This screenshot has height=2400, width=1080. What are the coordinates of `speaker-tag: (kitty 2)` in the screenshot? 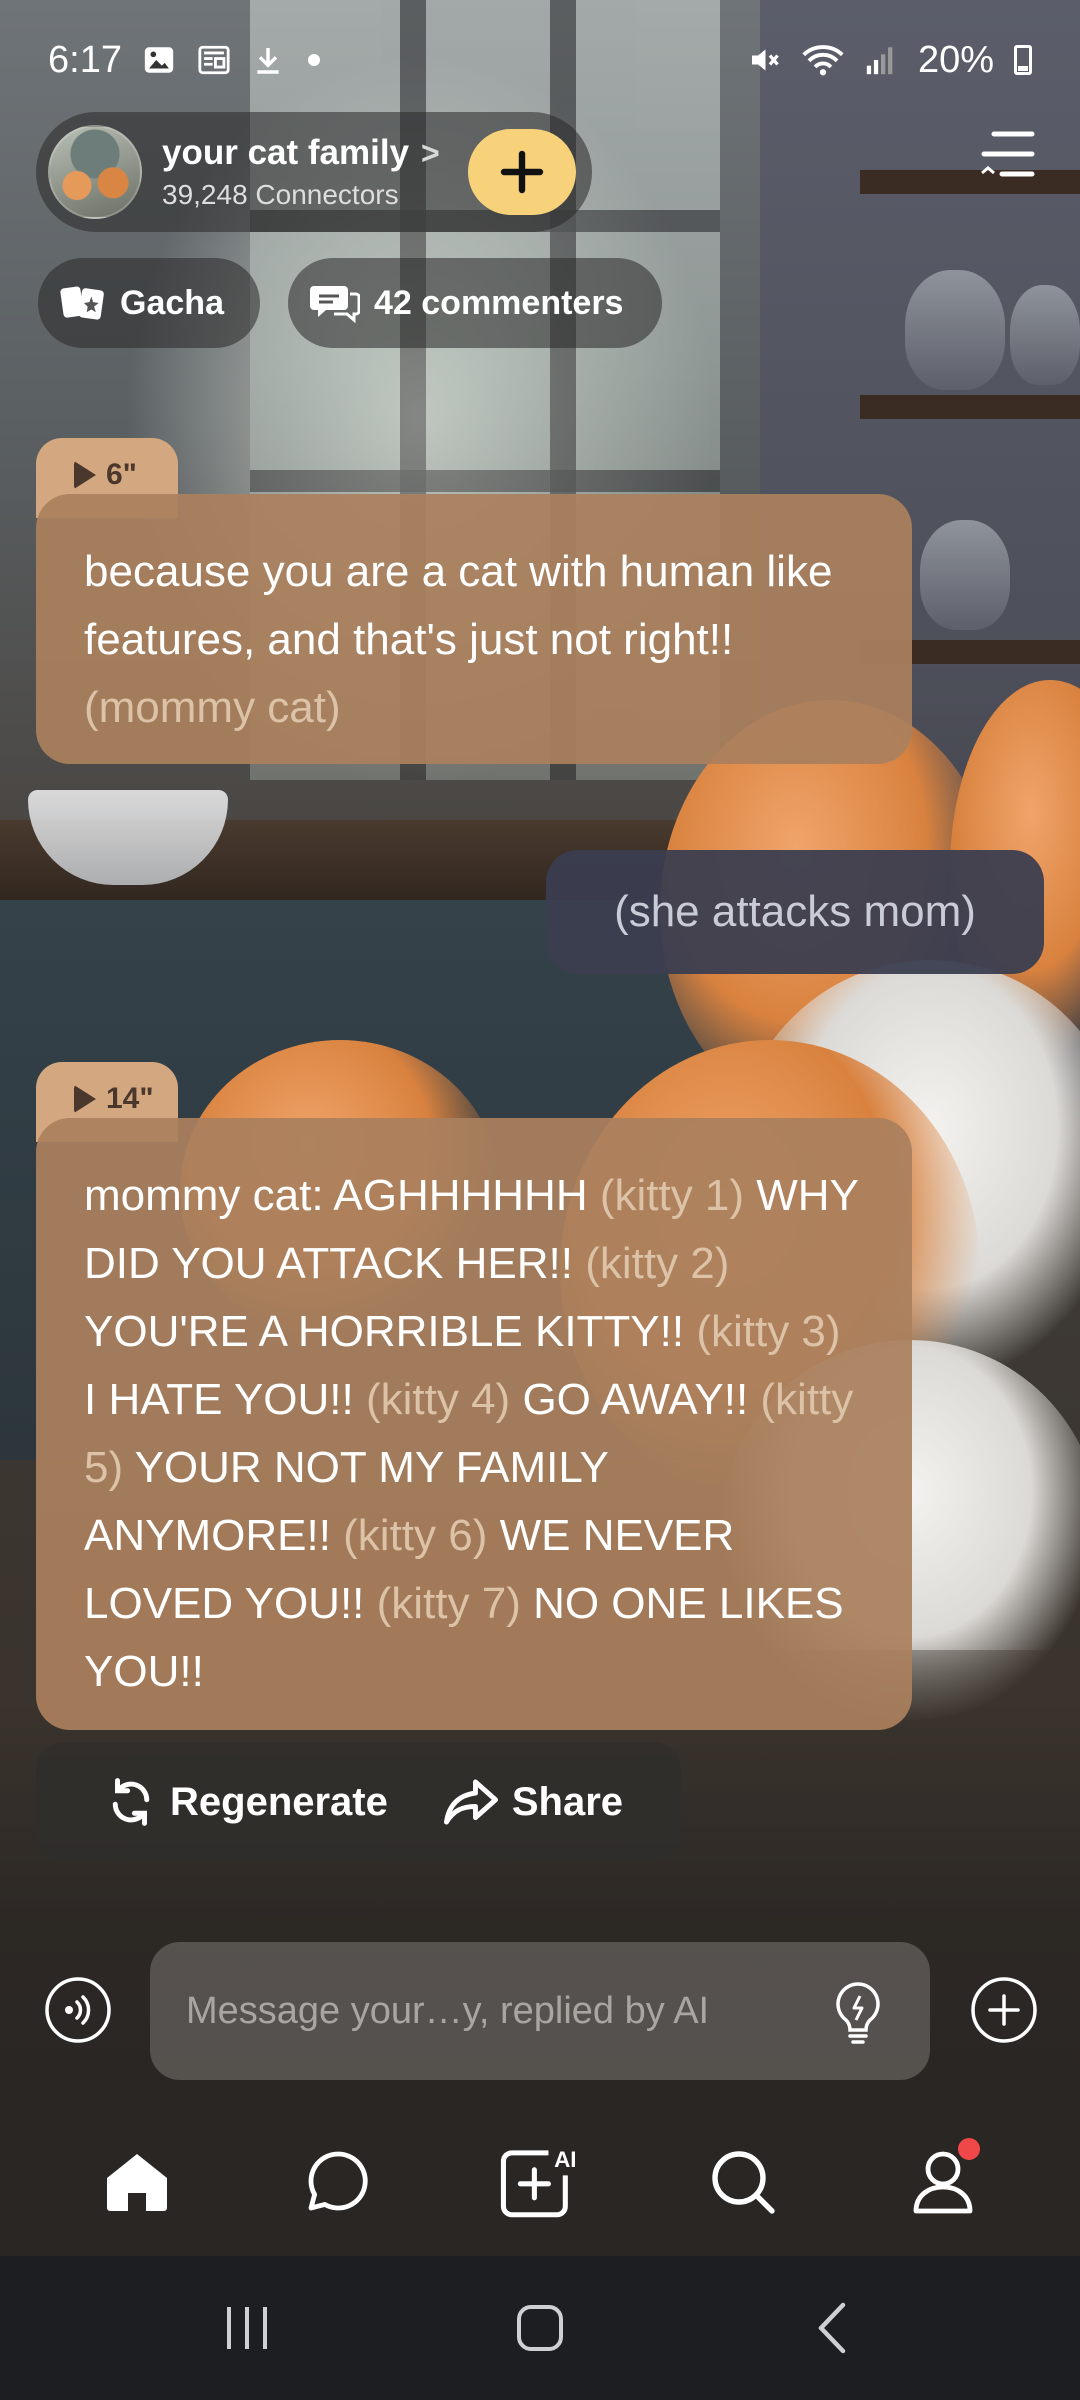 It's located at (657, 1263).